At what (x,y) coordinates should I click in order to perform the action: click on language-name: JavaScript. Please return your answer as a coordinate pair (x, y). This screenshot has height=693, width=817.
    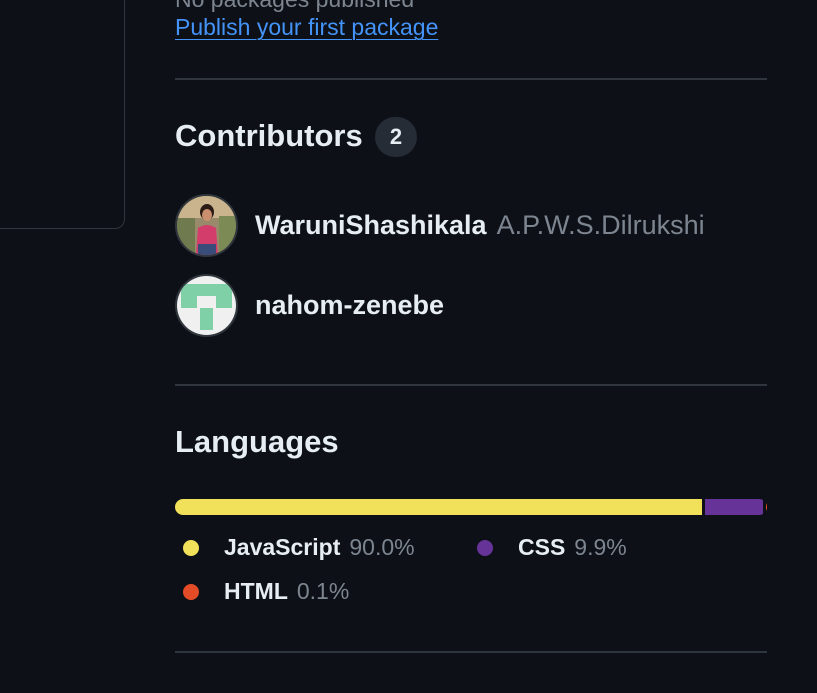
    Looking at the image, I should click on (282, 547).